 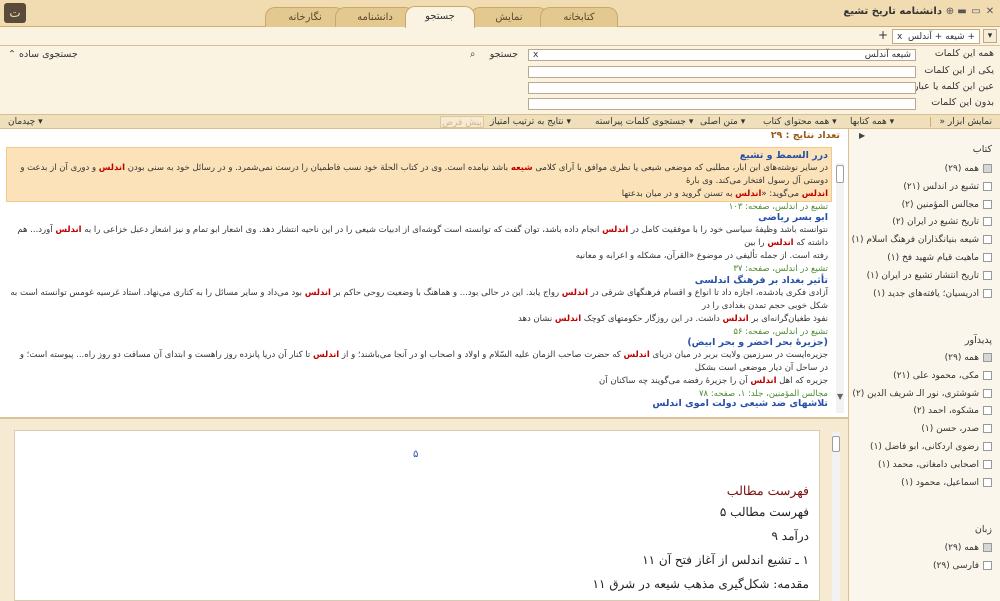 I want to click on show-tools-label: نمایش ابزار, so click(x=969, y=122).